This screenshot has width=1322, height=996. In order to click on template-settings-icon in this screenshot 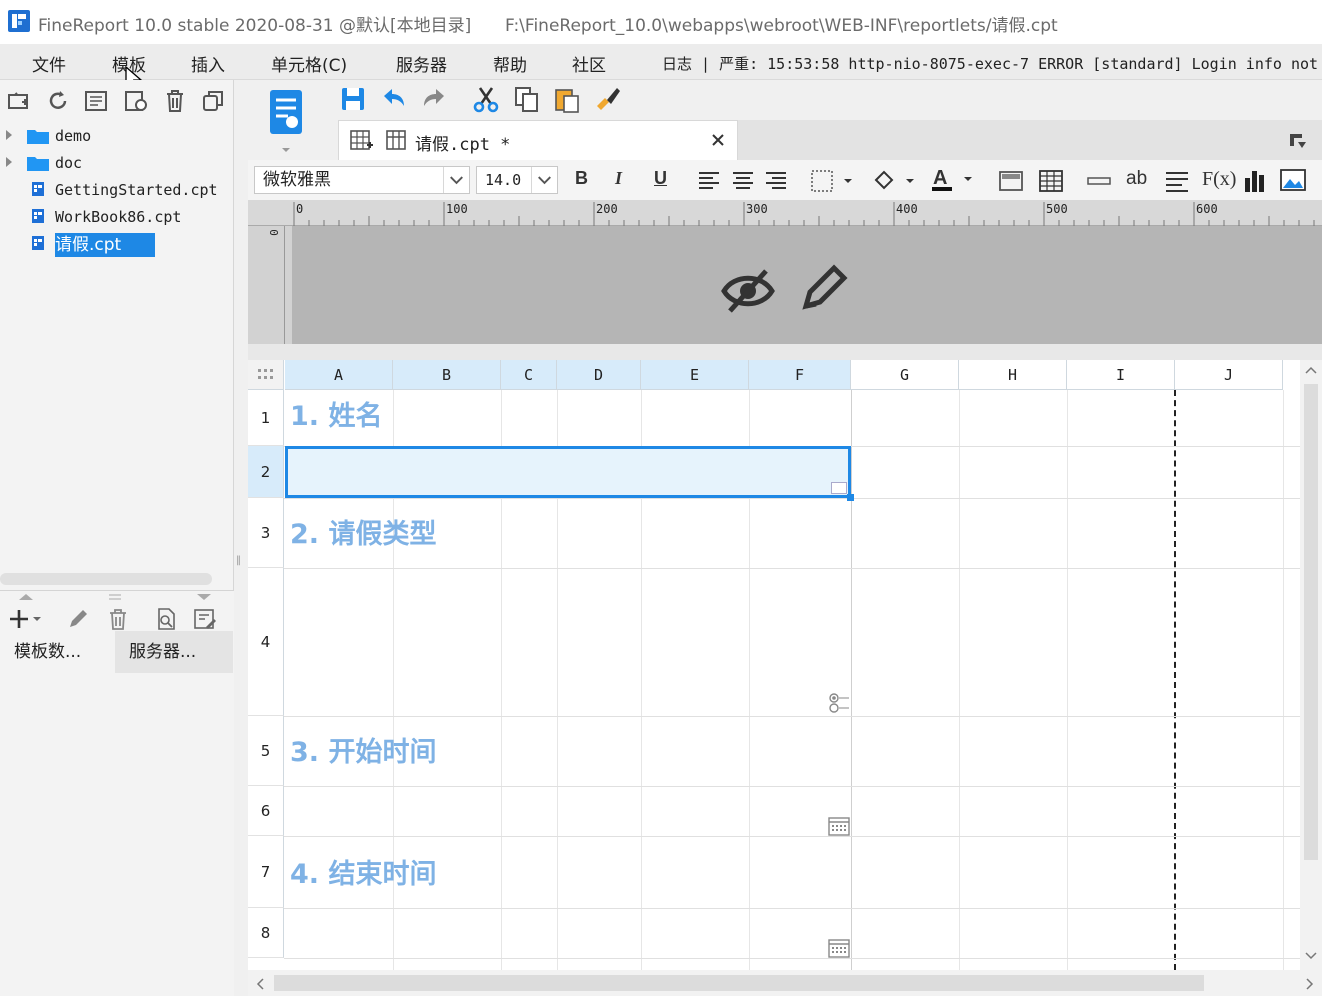, I will do `click(136, 101)`.